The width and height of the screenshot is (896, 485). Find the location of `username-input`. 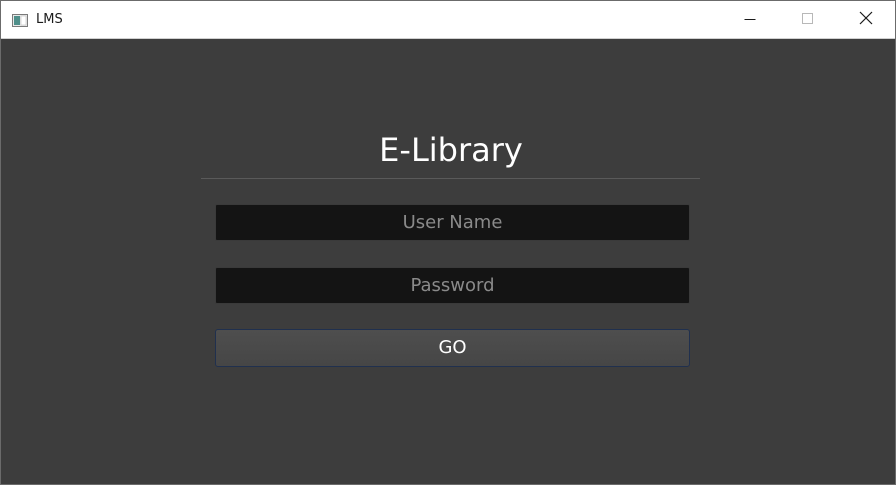

username-input is located at coordinates (452, 222).